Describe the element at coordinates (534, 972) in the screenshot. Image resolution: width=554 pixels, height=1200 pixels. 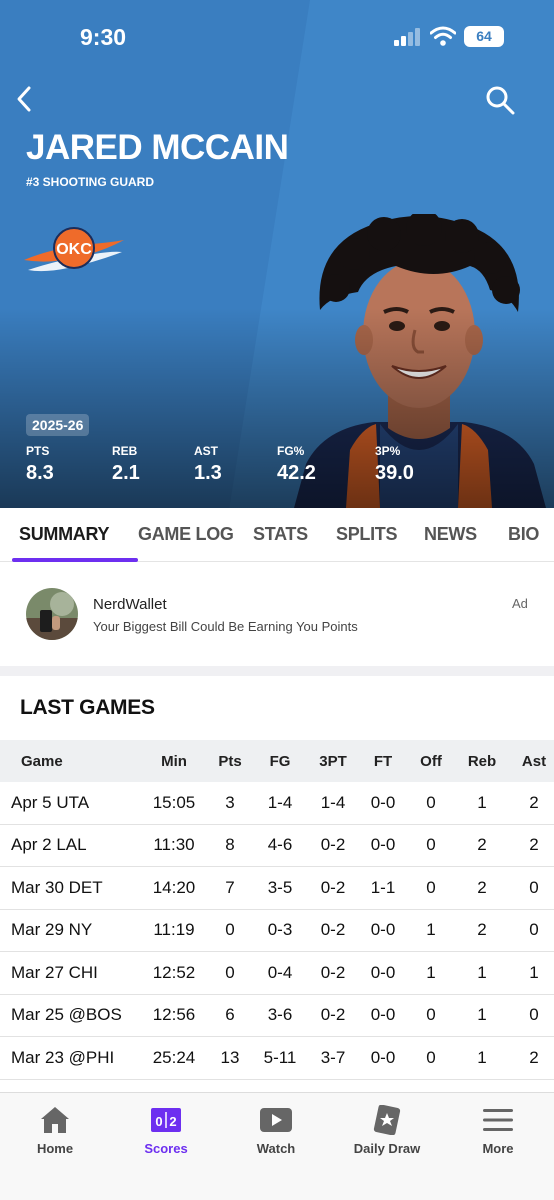
I see `cell-ast: 1` at that location.